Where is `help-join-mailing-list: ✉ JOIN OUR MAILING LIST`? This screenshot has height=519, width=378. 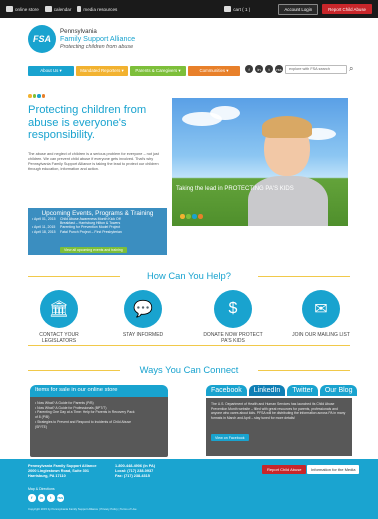
help-join-mailing-list: ✉ JOIN OUR MAILING LIST is located at coordinates (321, 314).